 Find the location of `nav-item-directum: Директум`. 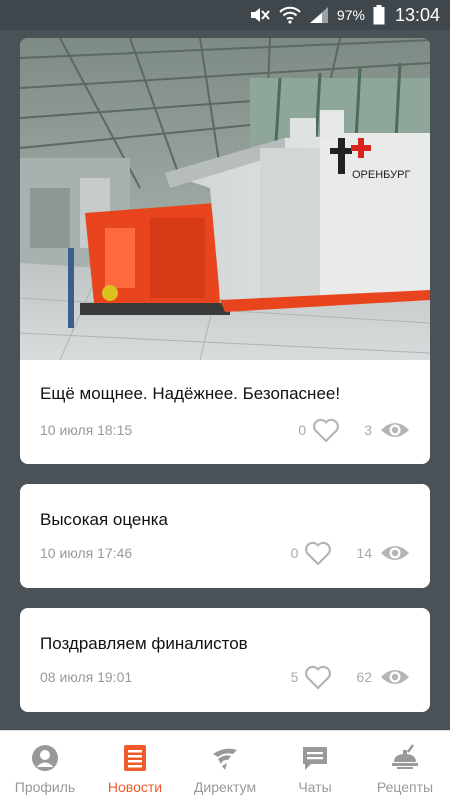

nav-item-directum: Директум is located at coordinates (225, 765).